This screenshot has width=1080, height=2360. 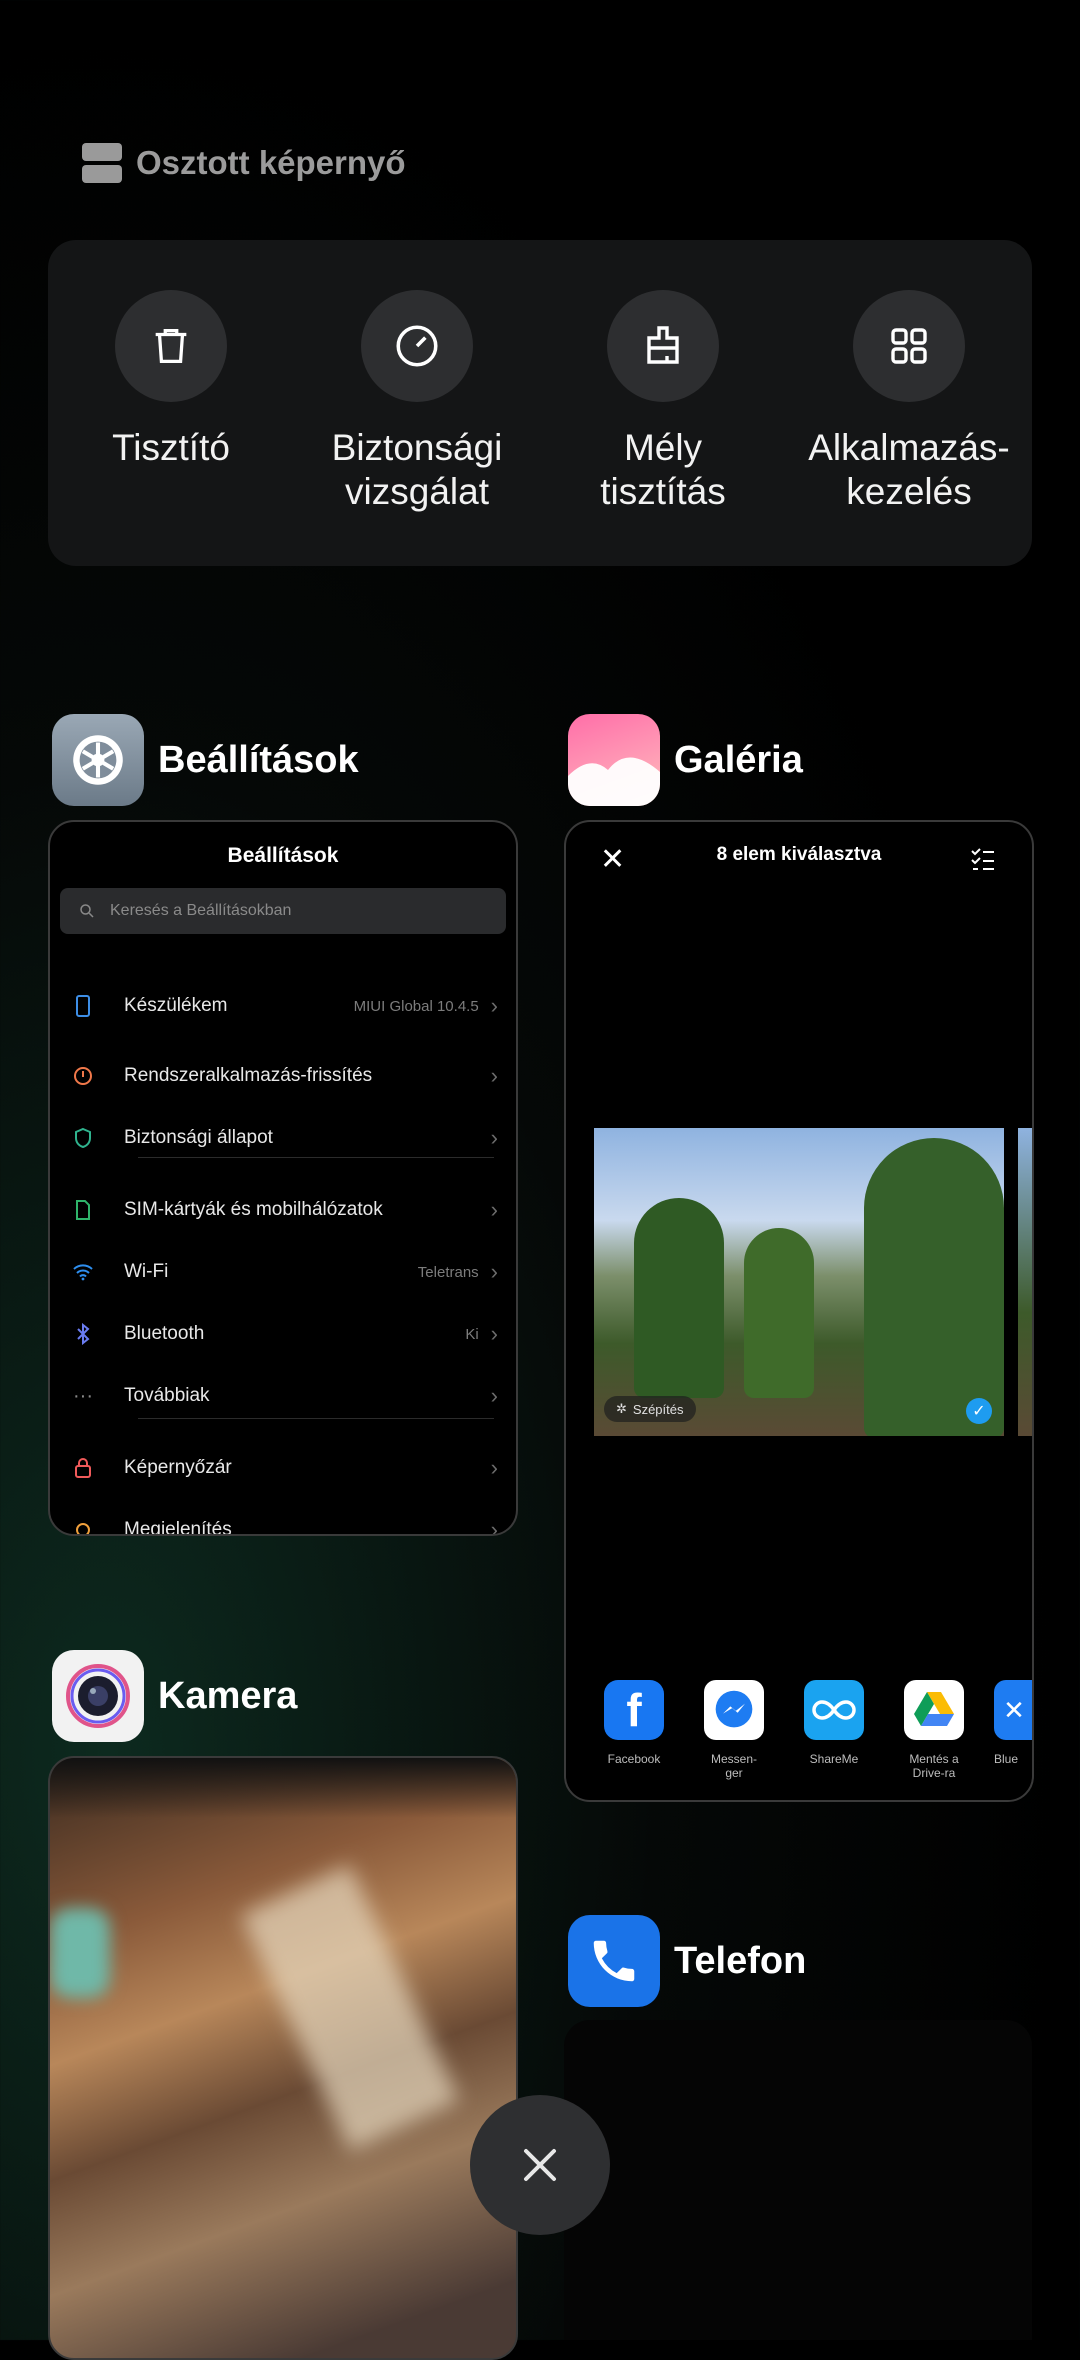 What do you see at coordinates (283, 855) in the screenshot?
I see `settings-title: Beállítások` at bounding box center [283, 855].